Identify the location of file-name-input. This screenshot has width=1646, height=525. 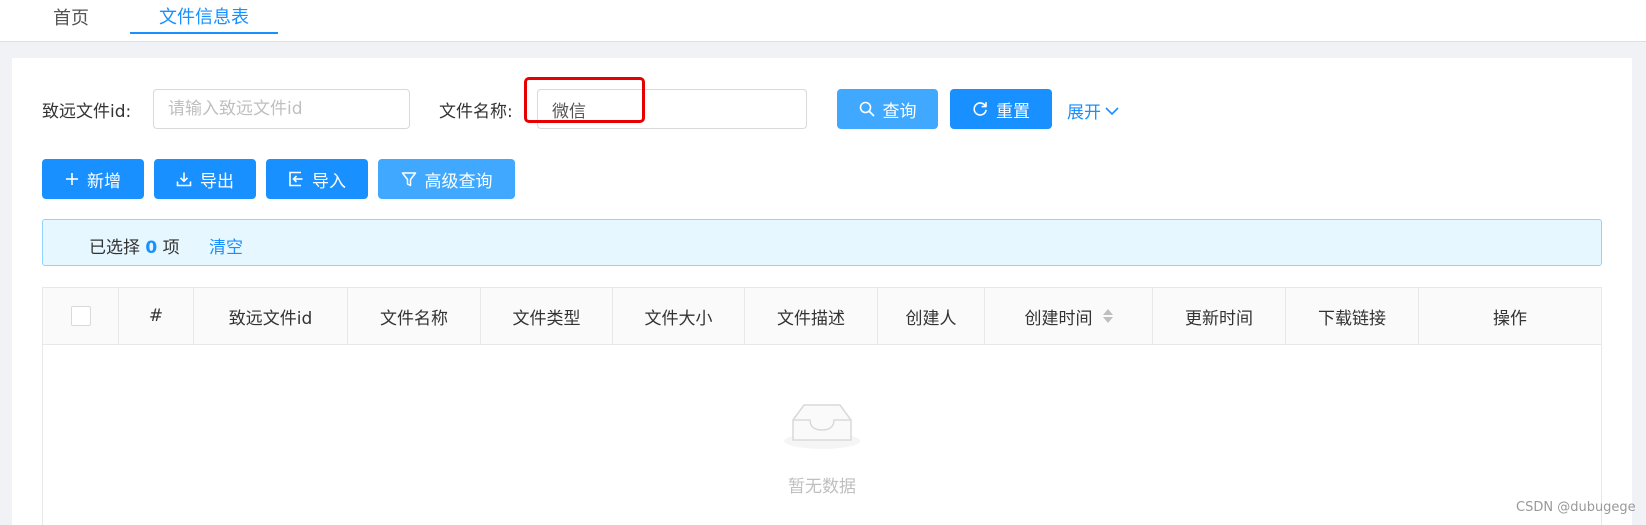
(672, 109).